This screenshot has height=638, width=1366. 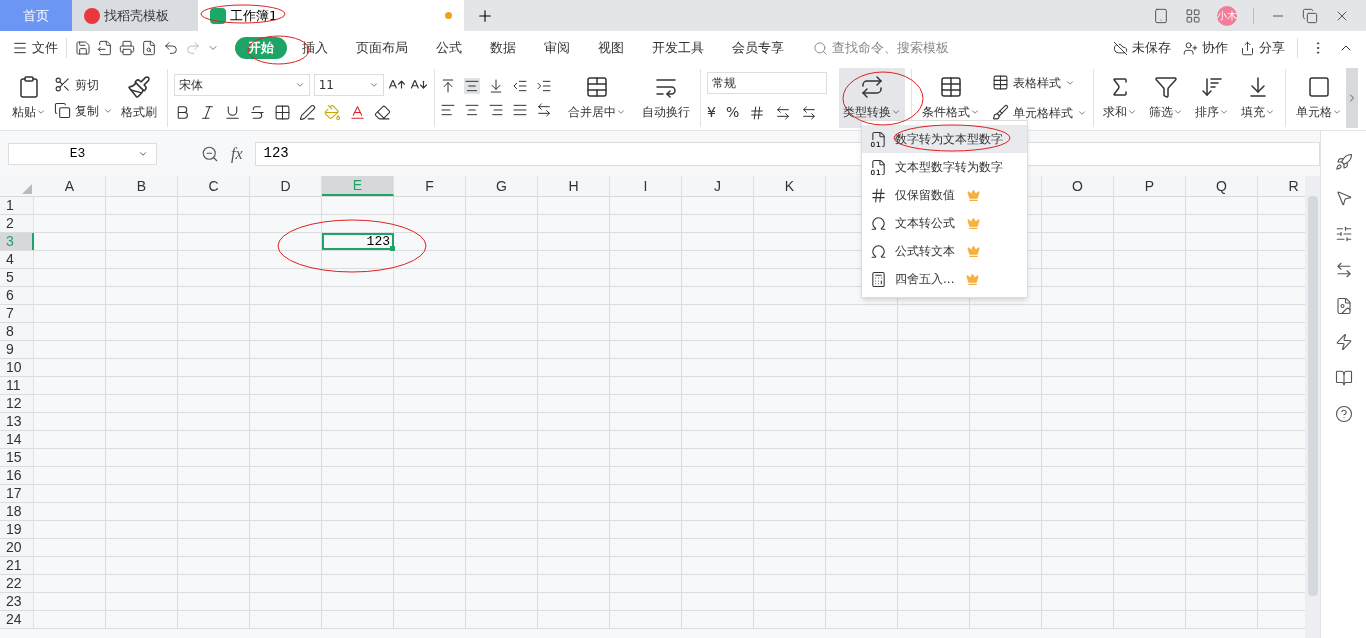 I want to click on menu-item: 数字转为文本型数字, so click(x=944, y=139).